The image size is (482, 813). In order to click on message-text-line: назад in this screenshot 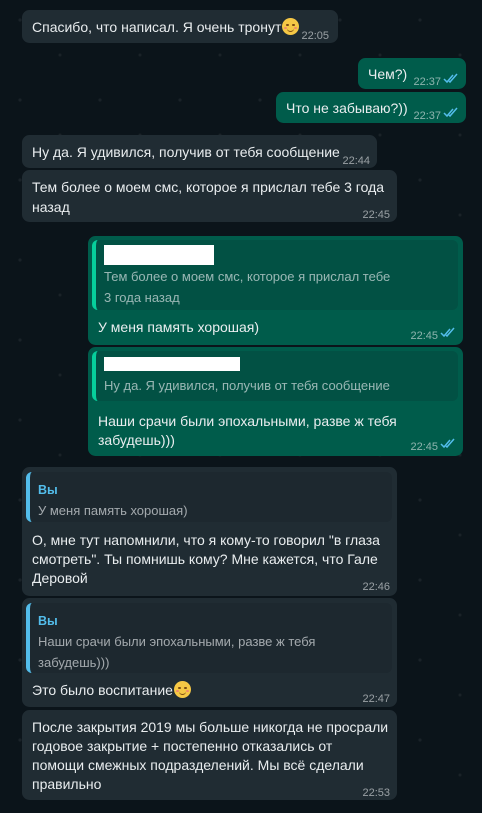, I will do `click(51, 207)`.